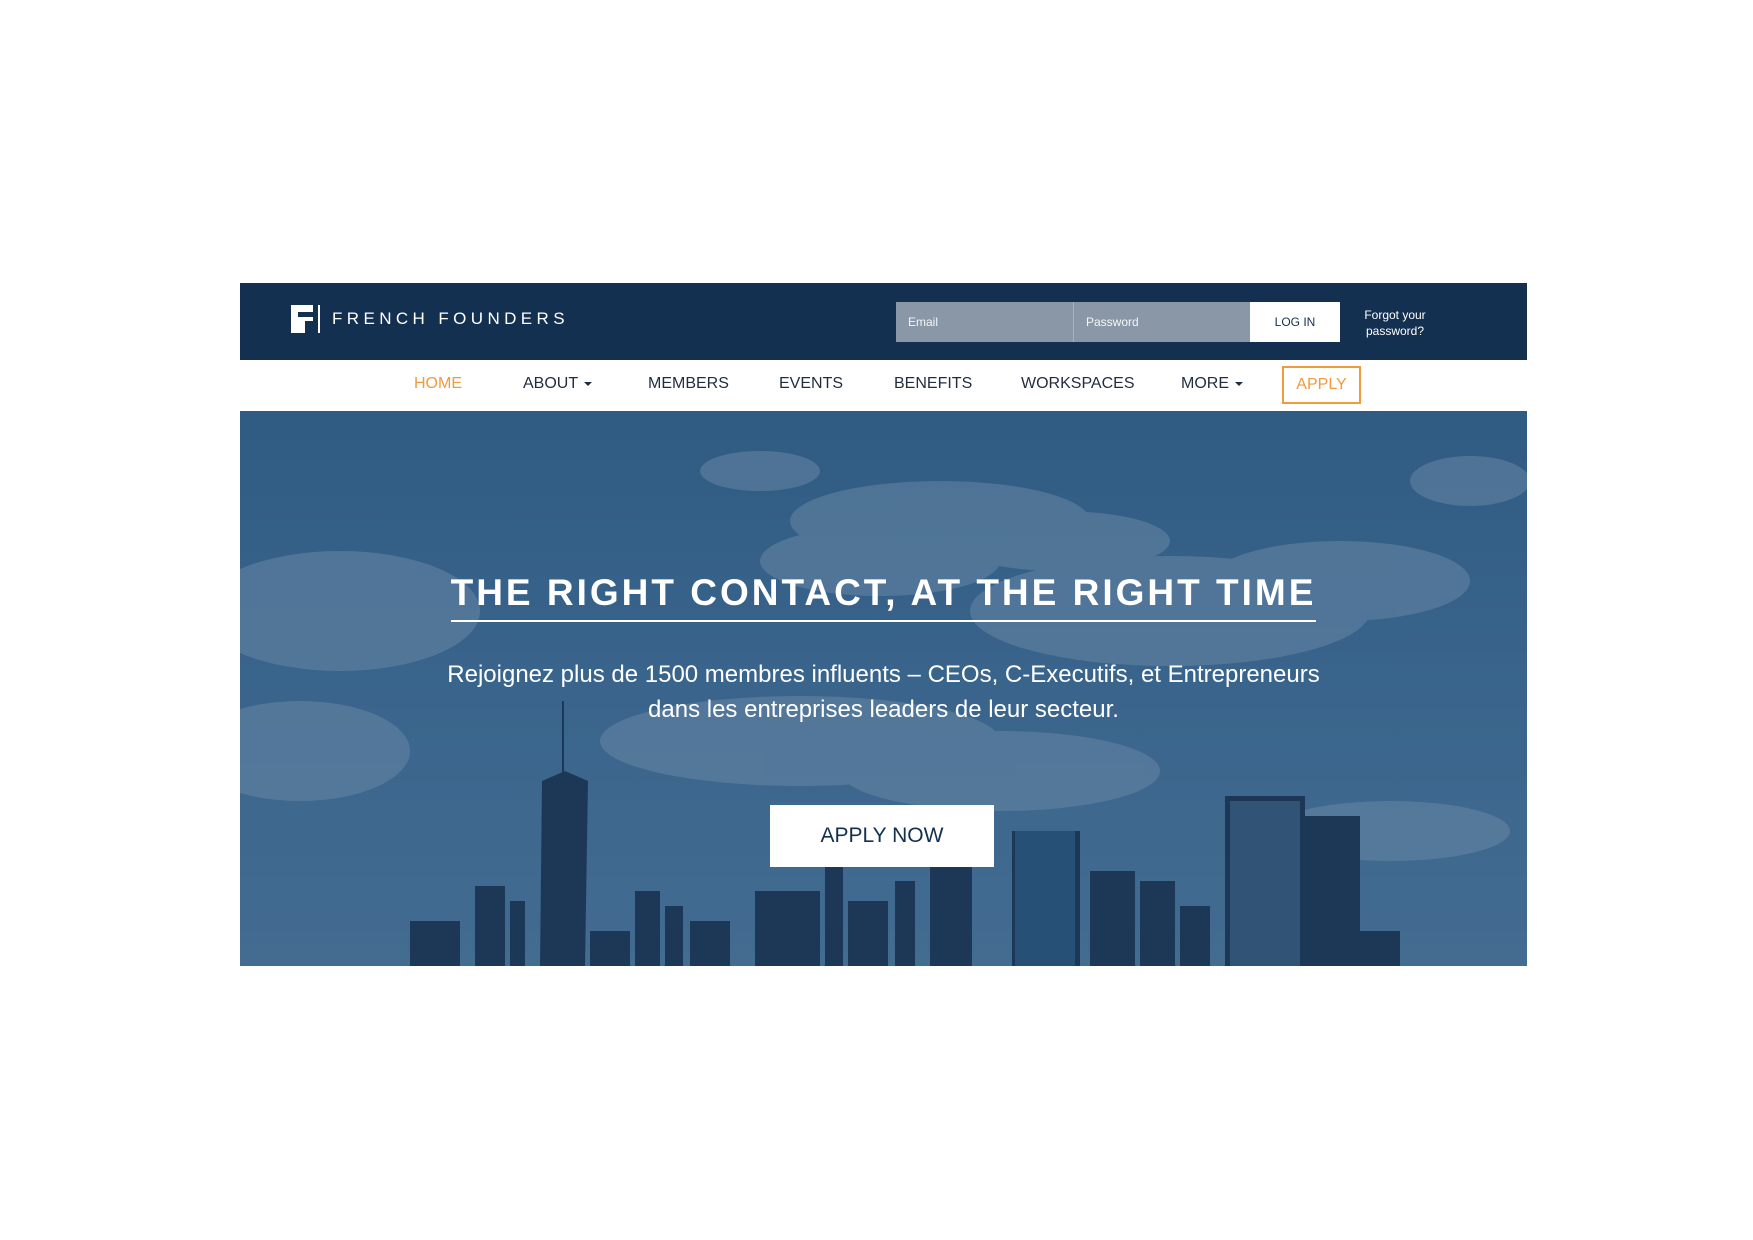  Describe the element at coordinates (319, 319) in the screenshot. I see `logo-divider` at that location.